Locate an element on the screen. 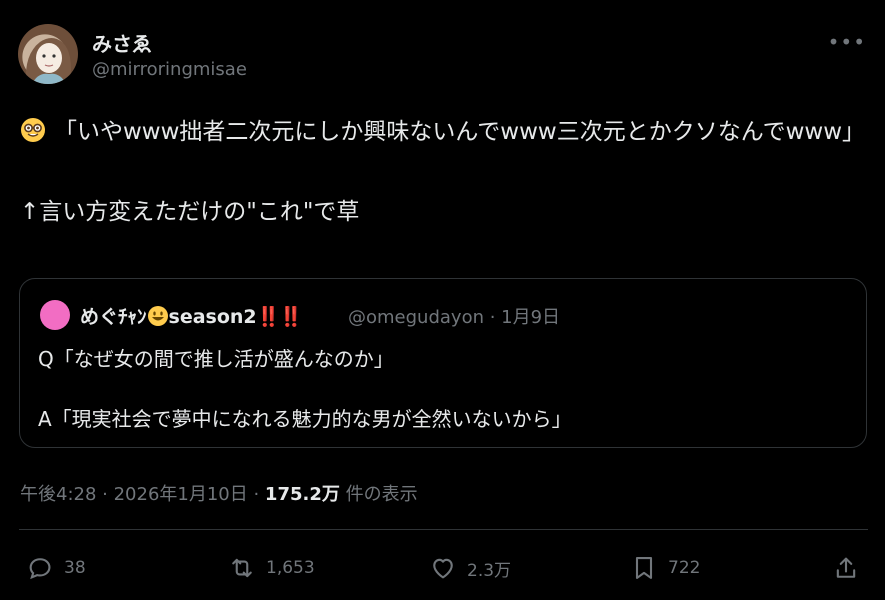  share-button is located at coordinates (851, 568).